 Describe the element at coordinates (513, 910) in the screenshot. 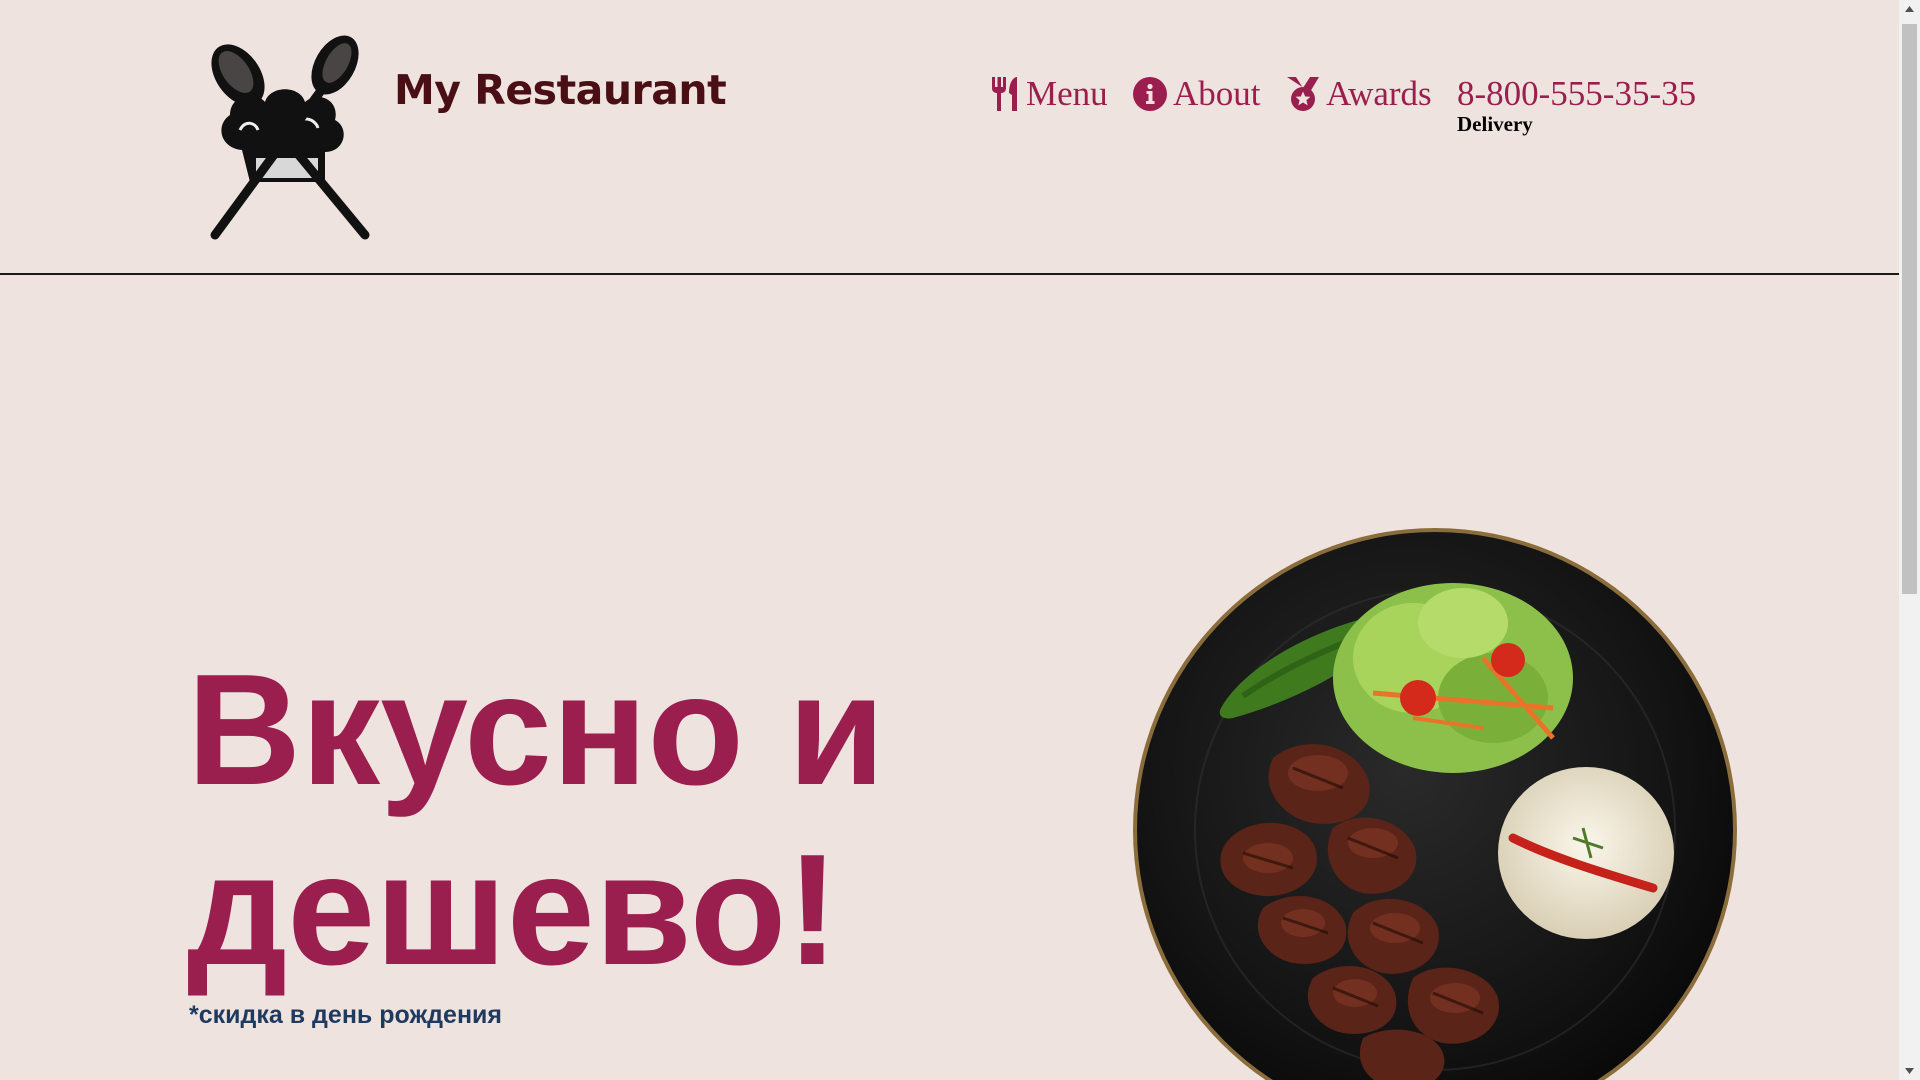

I see `hero-title-line-2: дешево!` at that location.